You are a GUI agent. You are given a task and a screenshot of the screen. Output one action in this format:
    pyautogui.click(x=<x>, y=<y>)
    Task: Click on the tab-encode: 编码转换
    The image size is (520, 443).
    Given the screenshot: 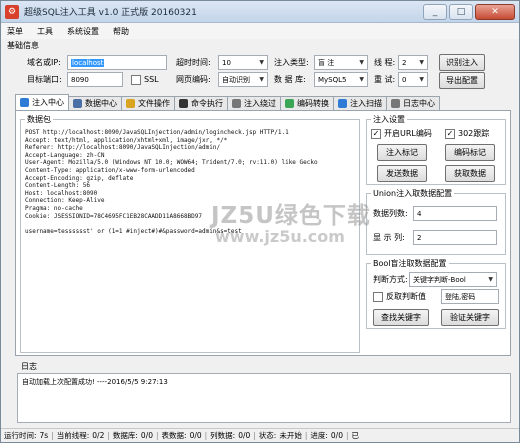 What is the action you would take?
    pyautogui.click(x=307, y=103)
    